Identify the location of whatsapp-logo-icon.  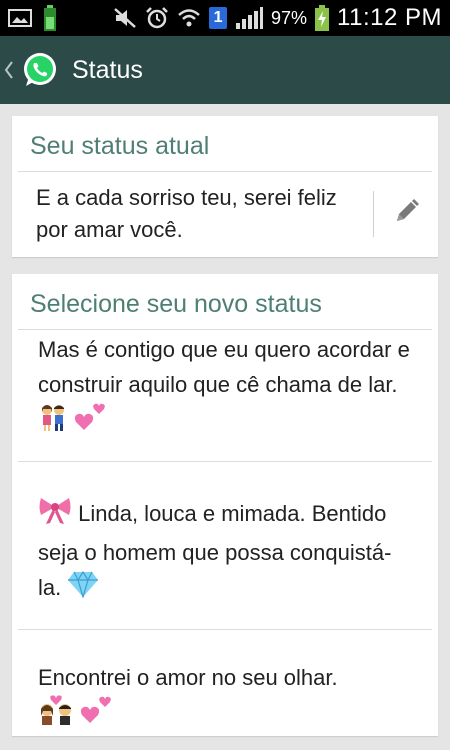
(40, 70).